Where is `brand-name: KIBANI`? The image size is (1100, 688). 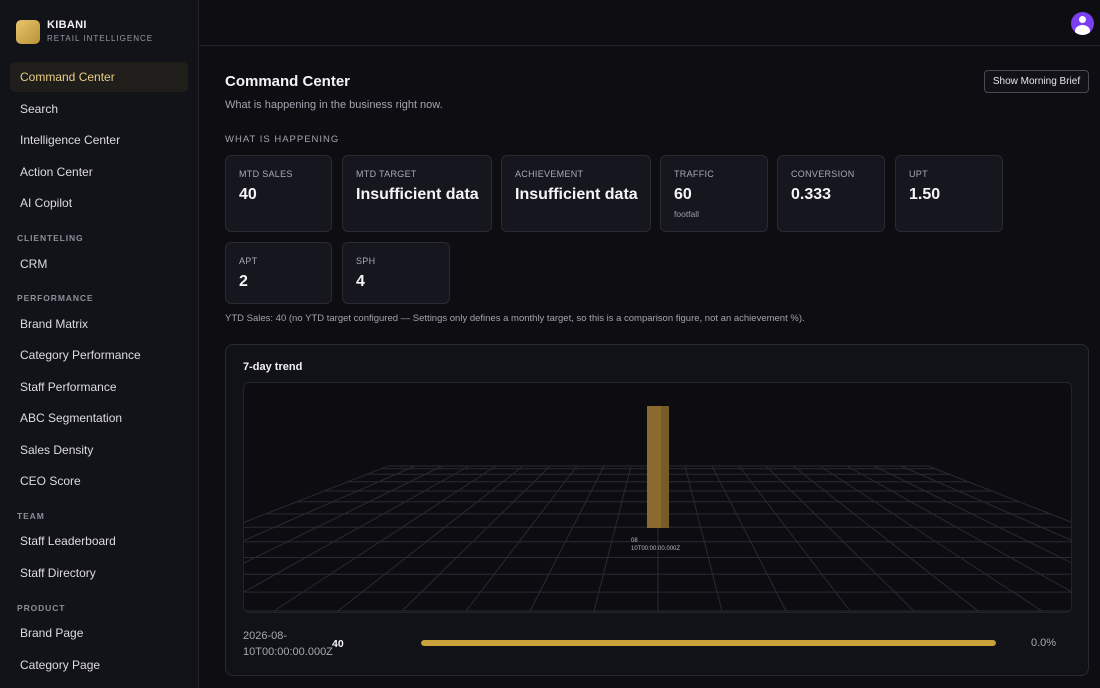 brand-name: KIBANI is located at coordinates (67, 25).